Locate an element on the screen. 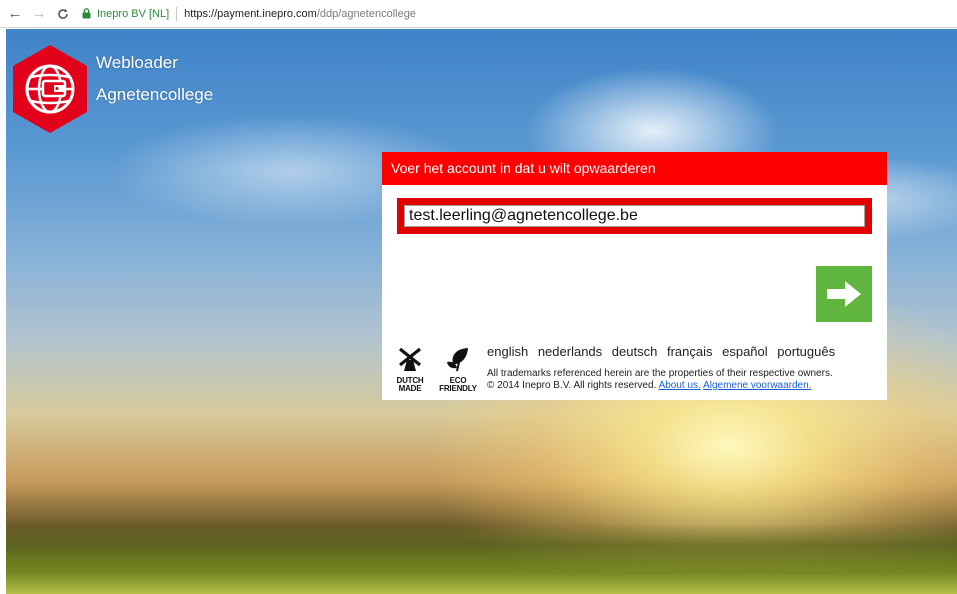 The width and height of the screenshot is (957, 594). url-path: /ddp/agnetencollege is located at coordinates (366, 13).